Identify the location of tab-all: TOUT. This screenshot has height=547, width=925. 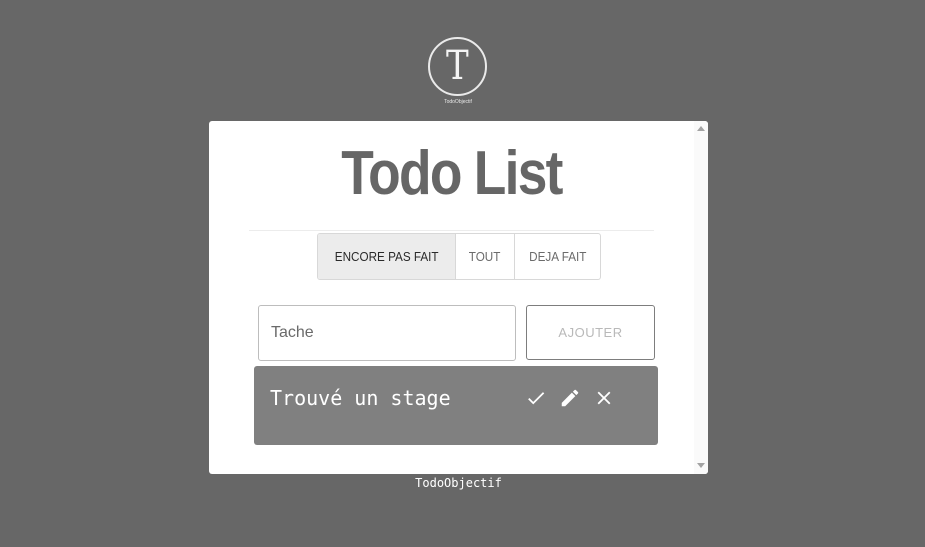
(484, 256).